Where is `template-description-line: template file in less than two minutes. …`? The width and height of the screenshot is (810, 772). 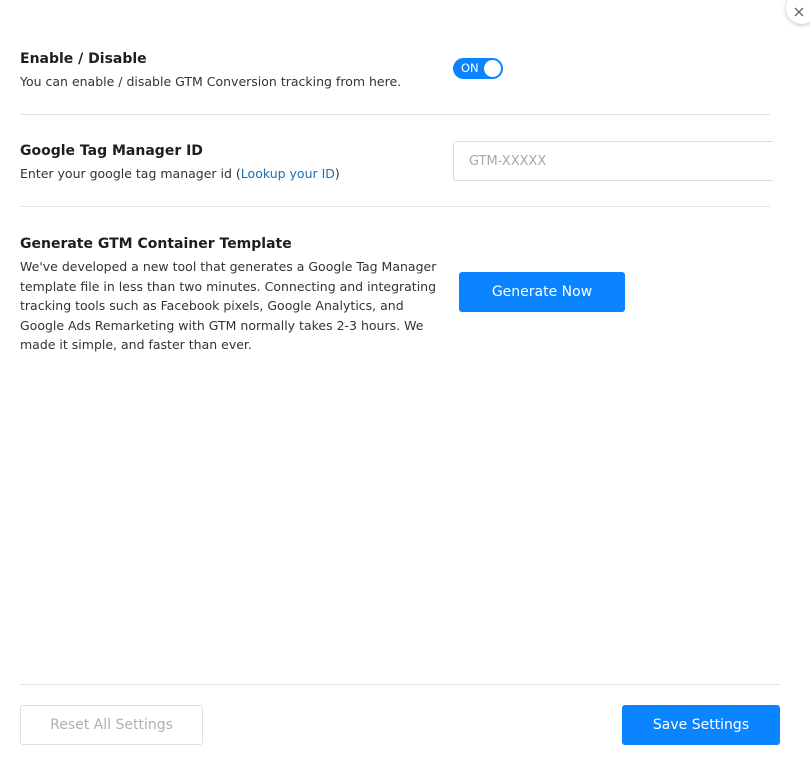 template-description-line: template file in less than two minutes. … is located at coordinates (228, 286).